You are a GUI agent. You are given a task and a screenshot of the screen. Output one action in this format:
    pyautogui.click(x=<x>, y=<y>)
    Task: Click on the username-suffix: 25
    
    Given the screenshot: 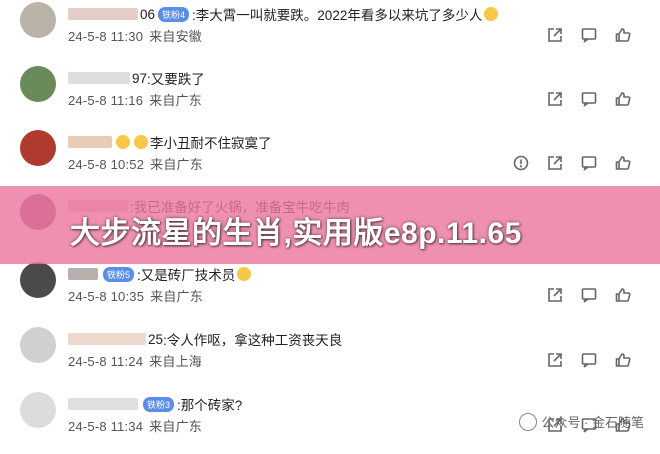 What is the action you would take?
    pyautogui.click(x=155, y=339)
    